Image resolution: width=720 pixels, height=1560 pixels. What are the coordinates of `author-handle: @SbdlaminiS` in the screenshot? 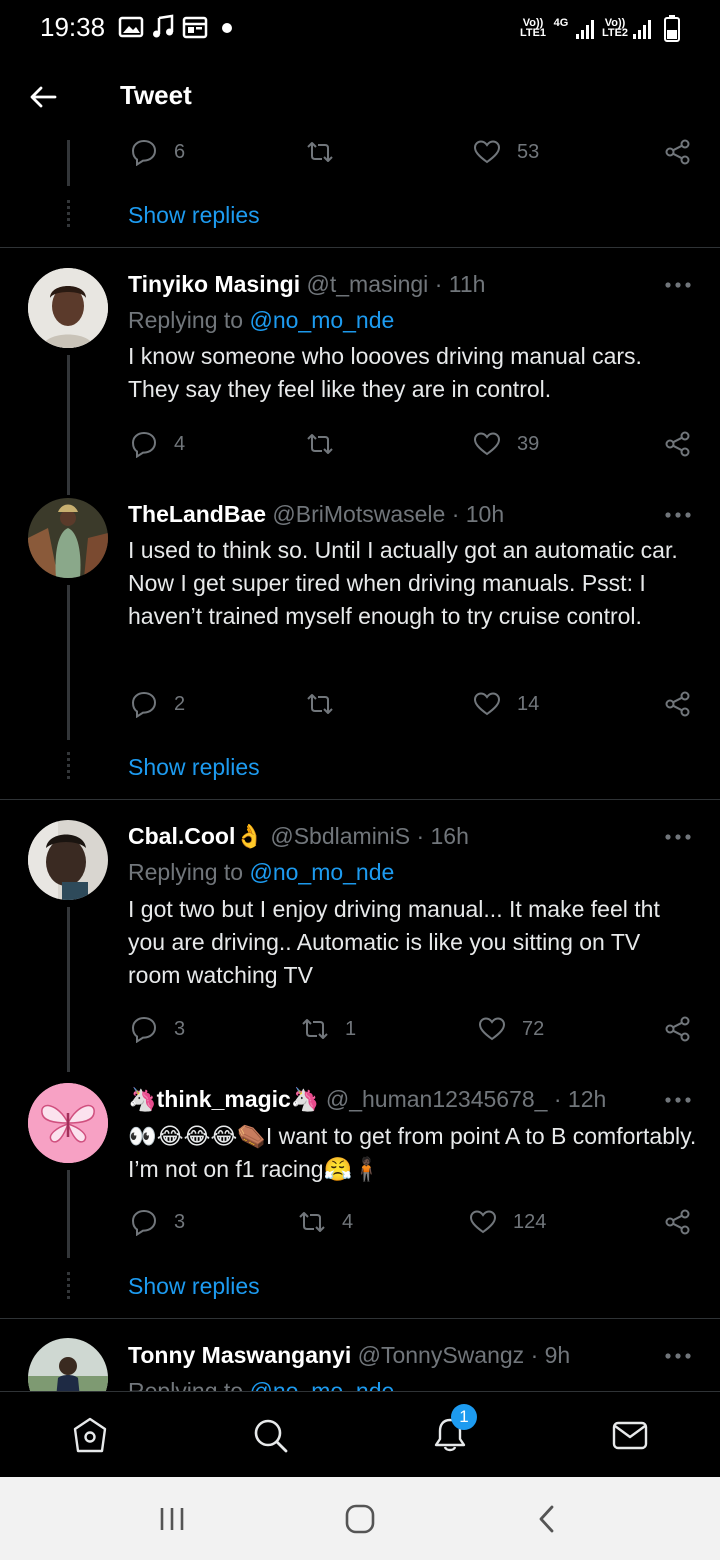 It's located at (340, 836).